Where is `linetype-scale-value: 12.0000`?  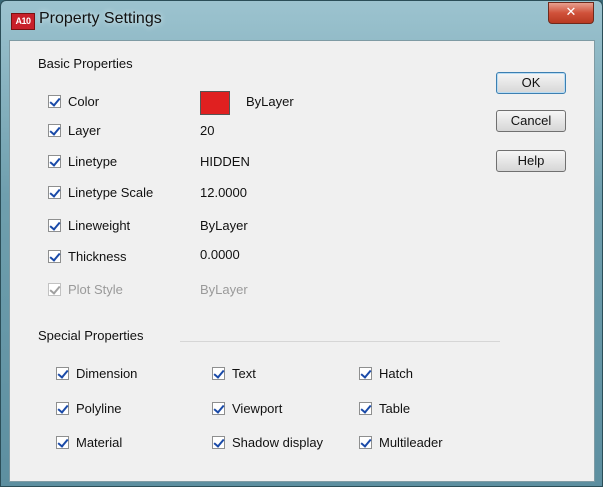 linetype-scale-value: 12.0000 is located at coordinates (223, 192).